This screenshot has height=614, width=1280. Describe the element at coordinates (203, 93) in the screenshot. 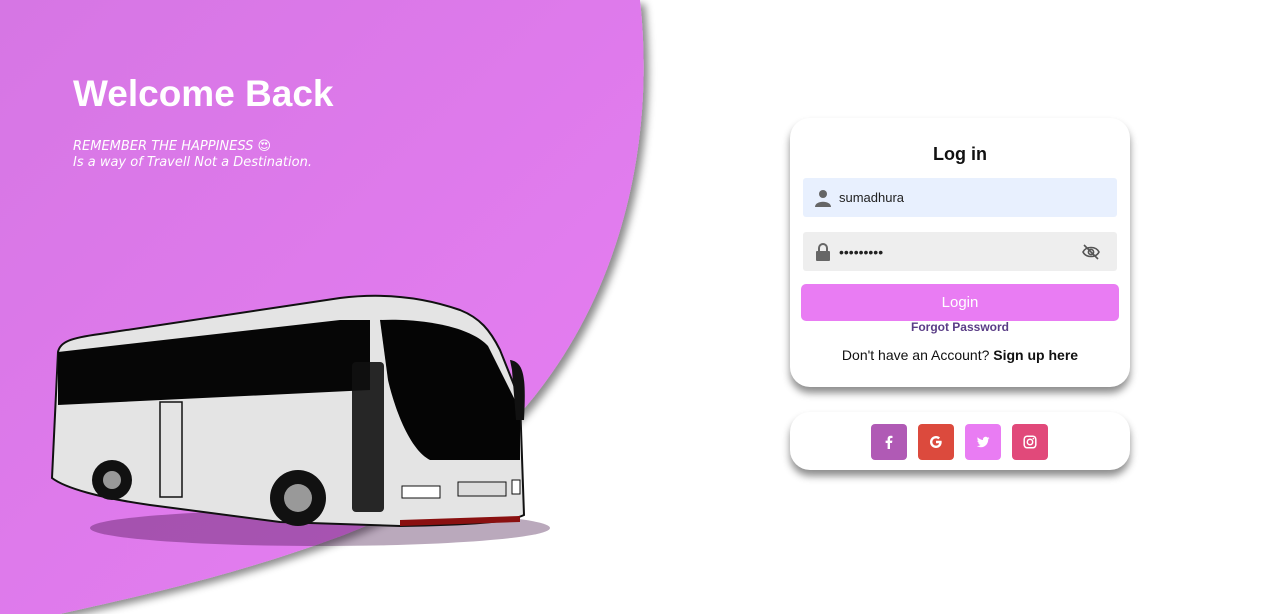

I see `welcome-title: Welcome Back` at that location.